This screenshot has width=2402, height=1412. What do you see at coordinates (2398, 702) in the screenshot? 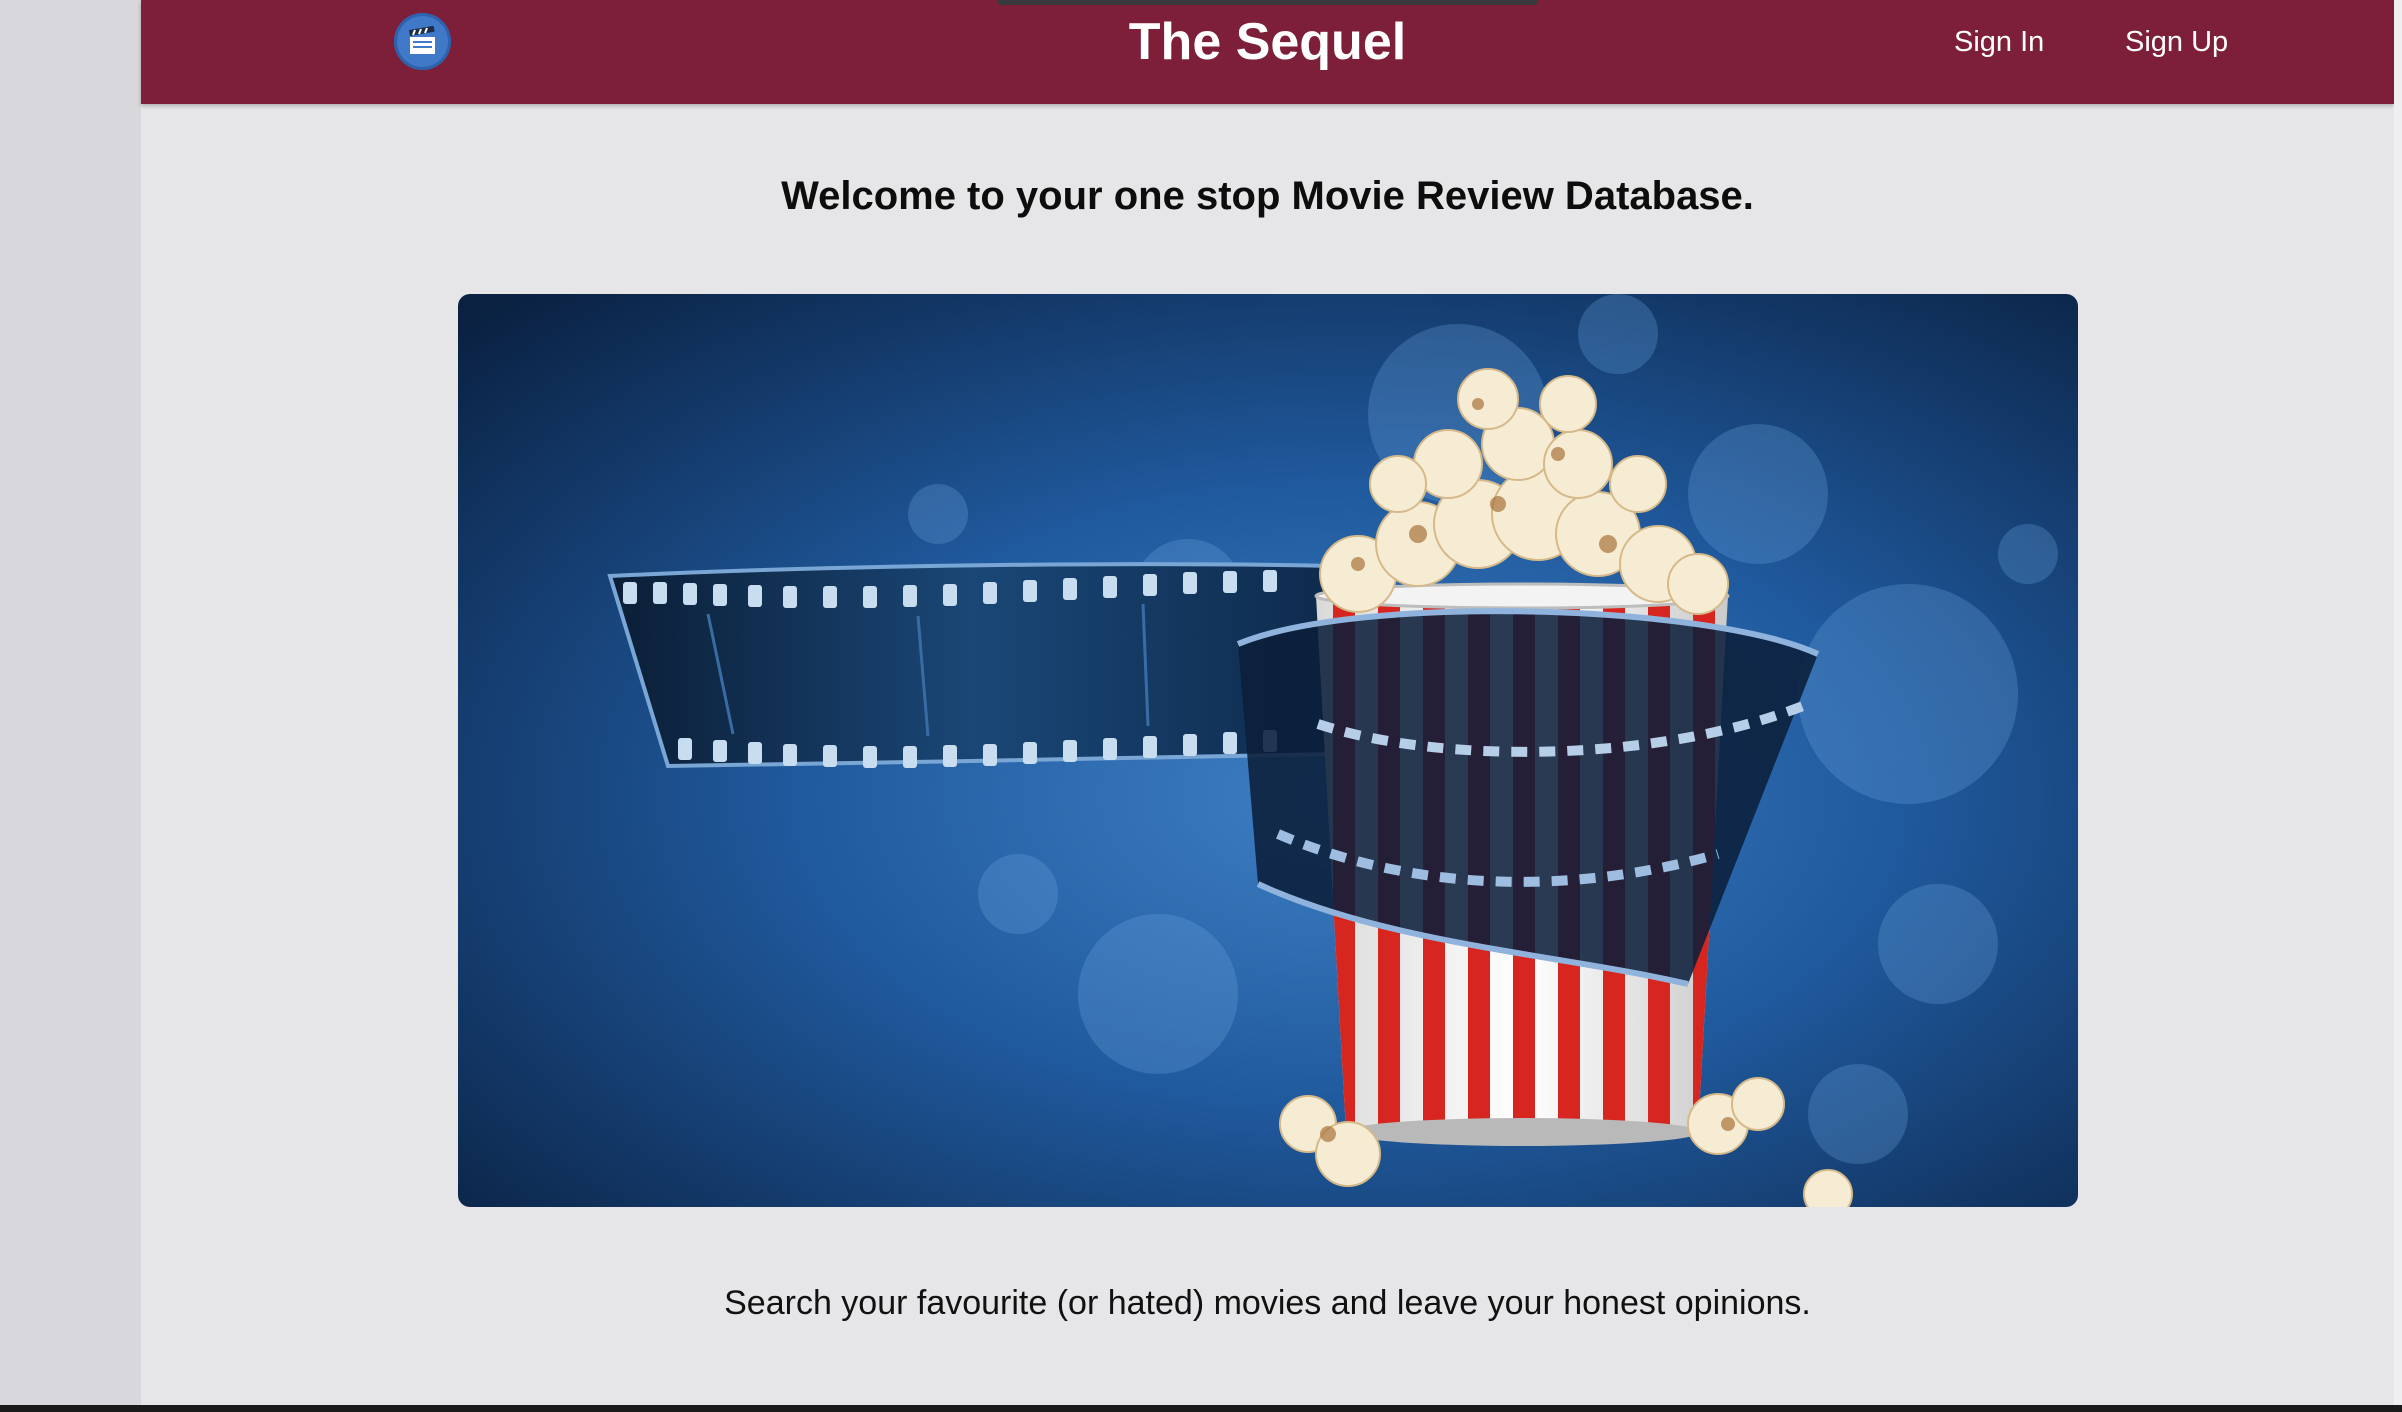
I see `window-right-edge` at bounding box center [2398, 702].